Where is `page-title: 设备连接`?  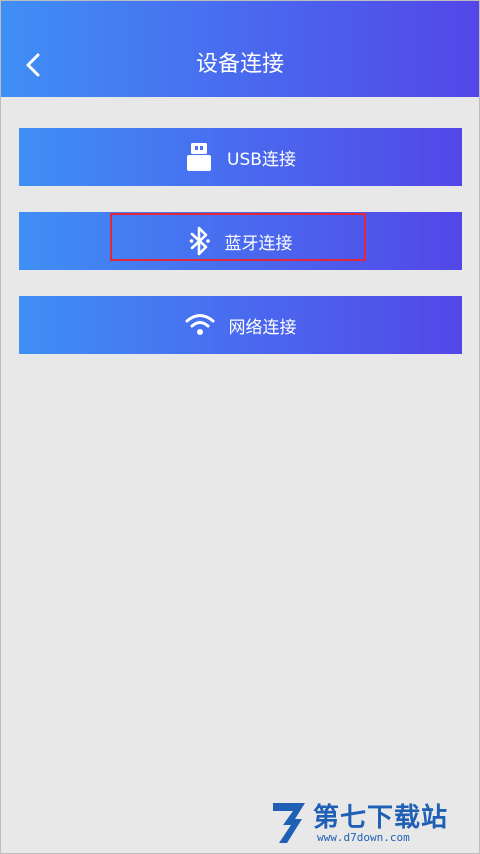 page-title: 设备连接 is located at coordinates (239, 64).